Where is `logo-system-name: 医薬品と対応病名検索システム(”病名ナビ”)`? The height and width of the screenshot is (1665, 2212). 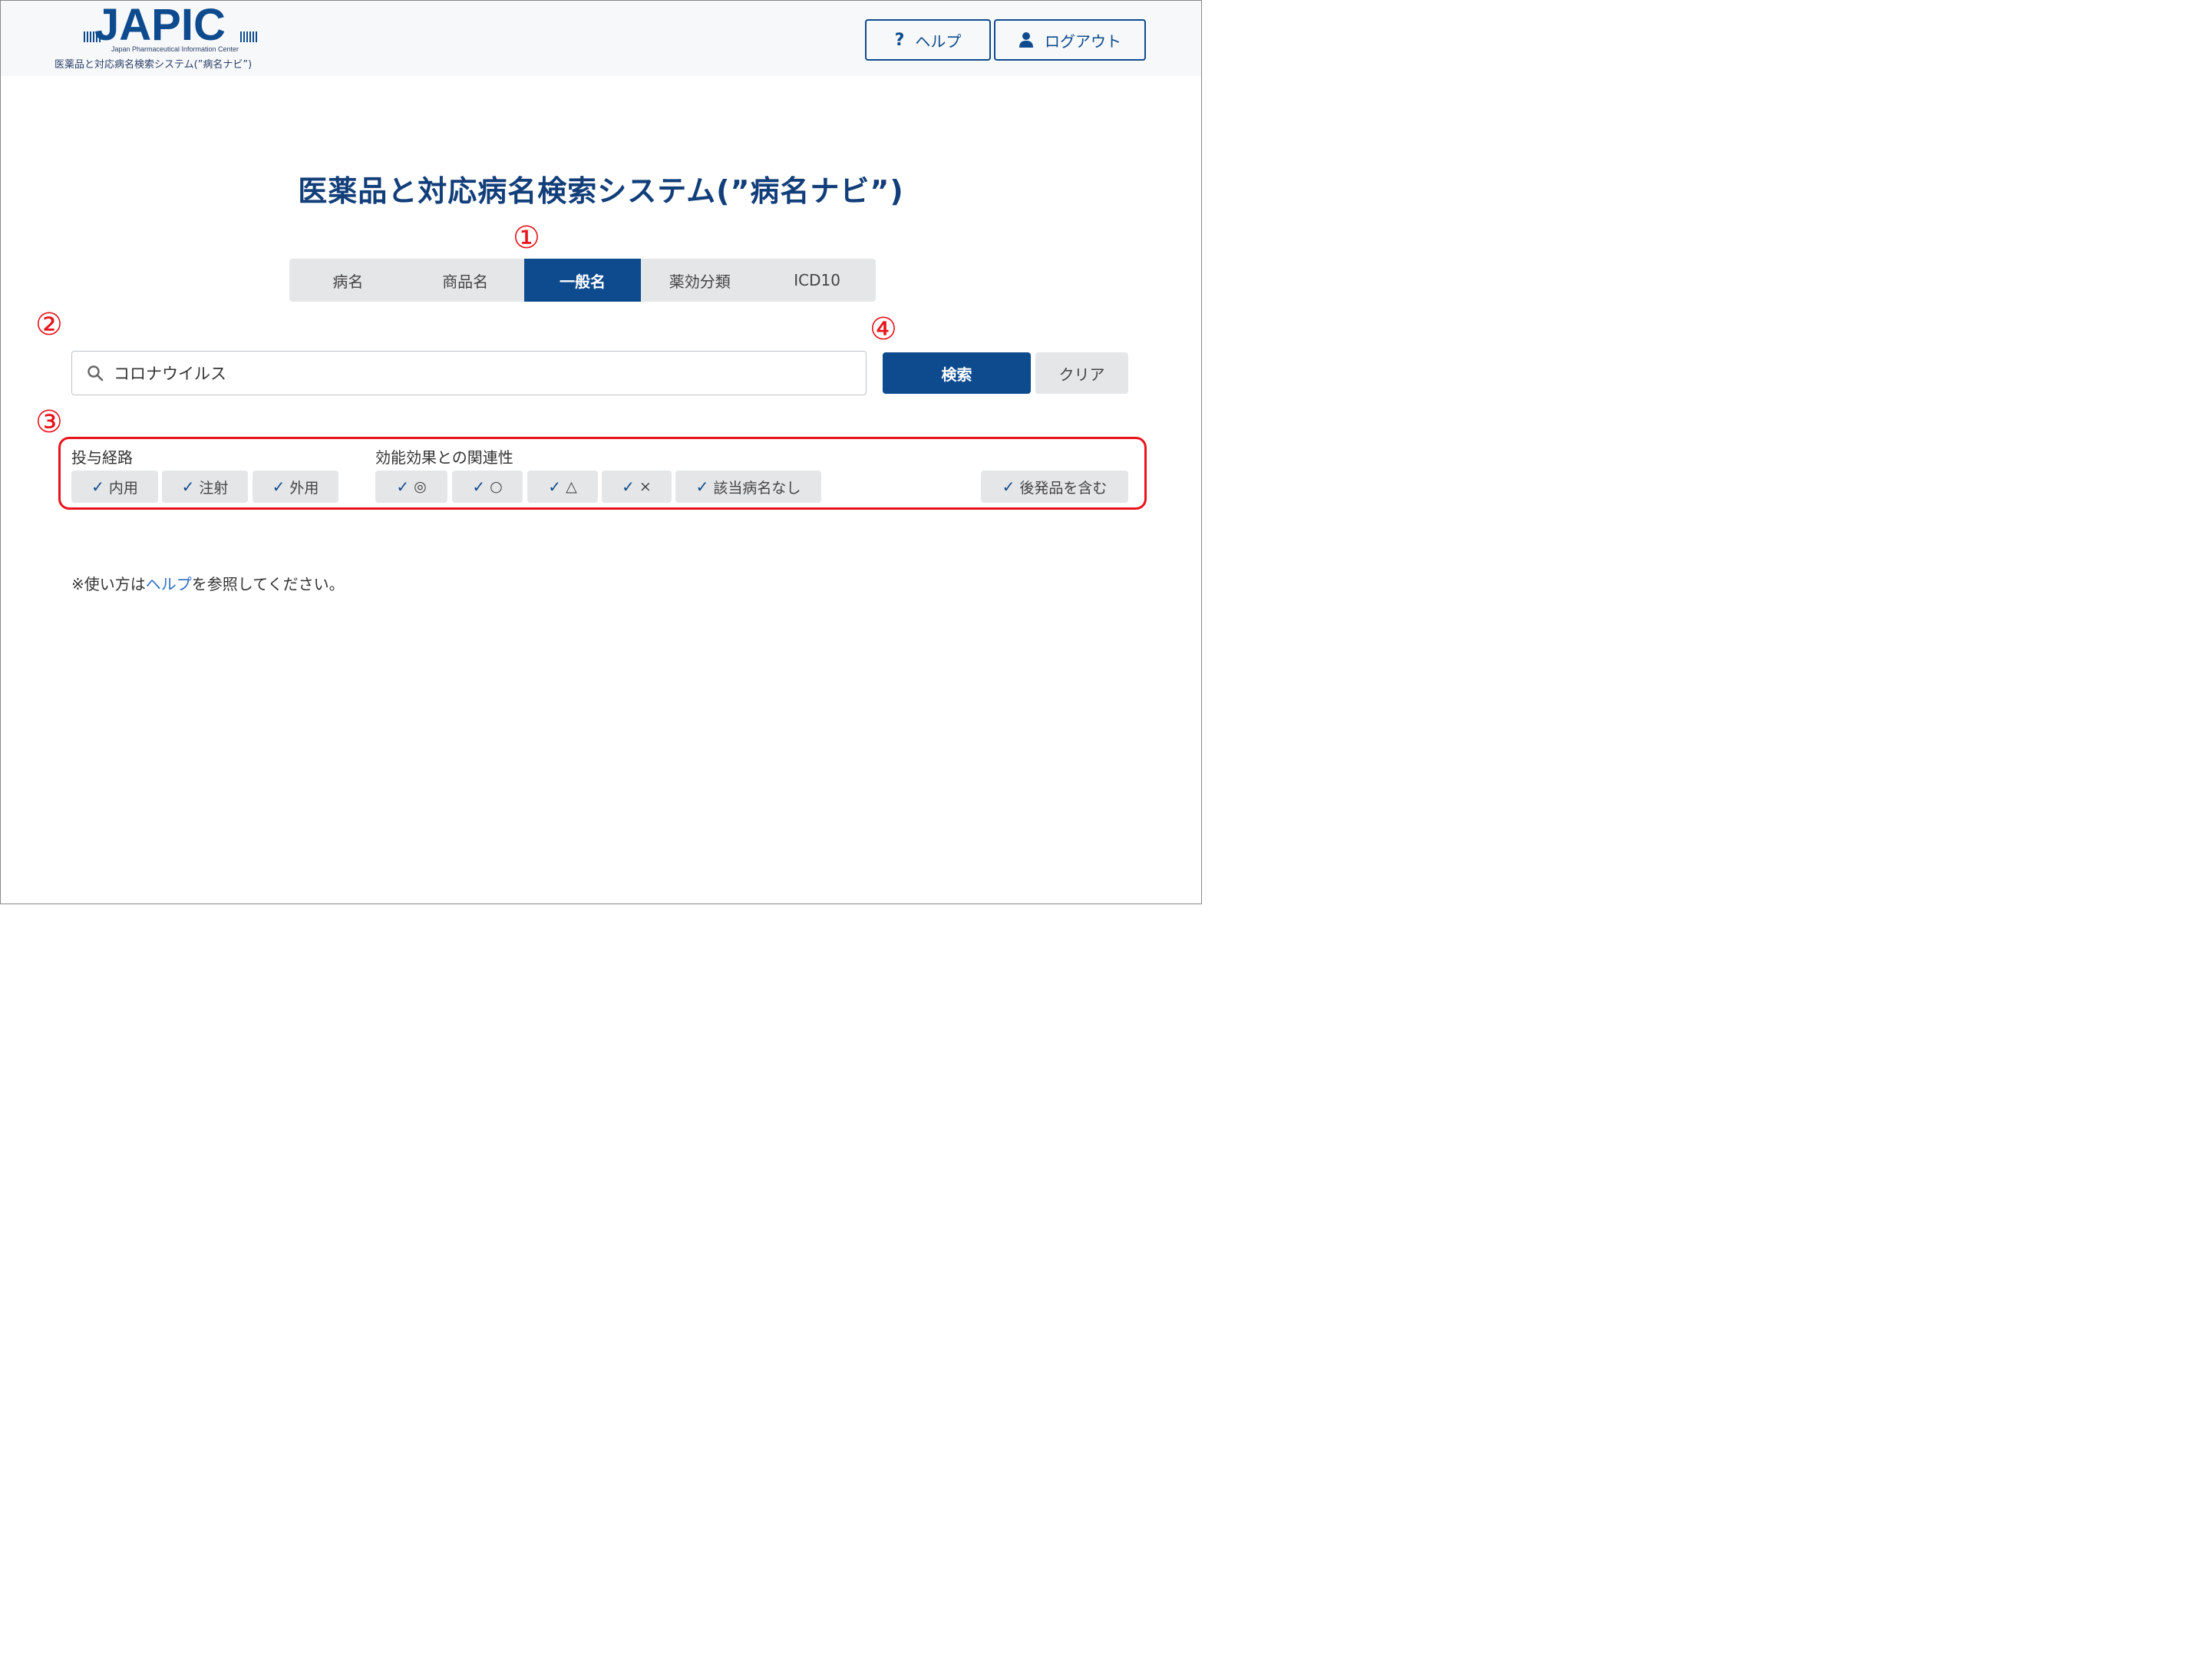
logo-system-name: 医薬品と対応病名検索システム(”病名ナビ”) is located at coordinates (153, 65).